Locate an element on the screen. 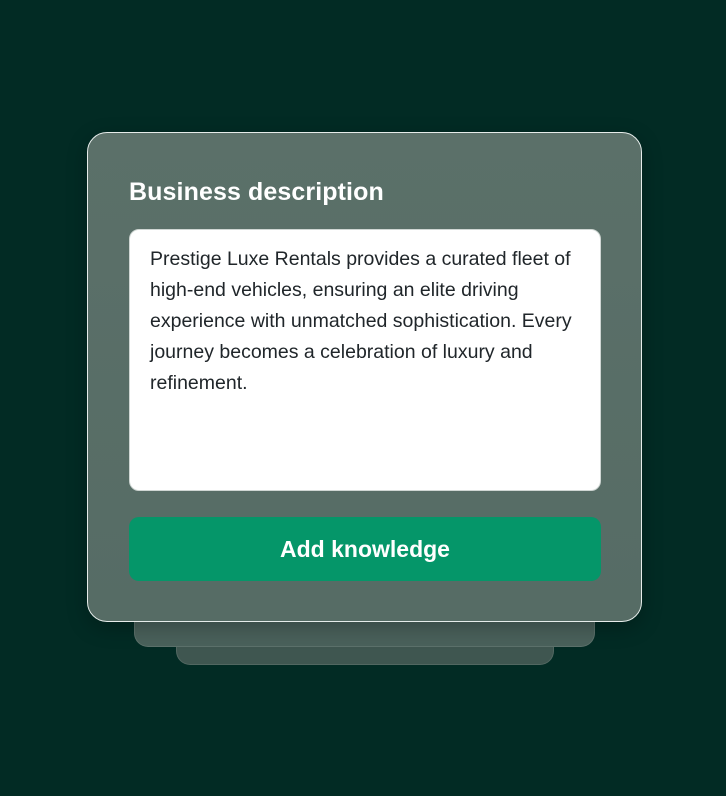  card-title: Business description is located at coordinates (256, 192).